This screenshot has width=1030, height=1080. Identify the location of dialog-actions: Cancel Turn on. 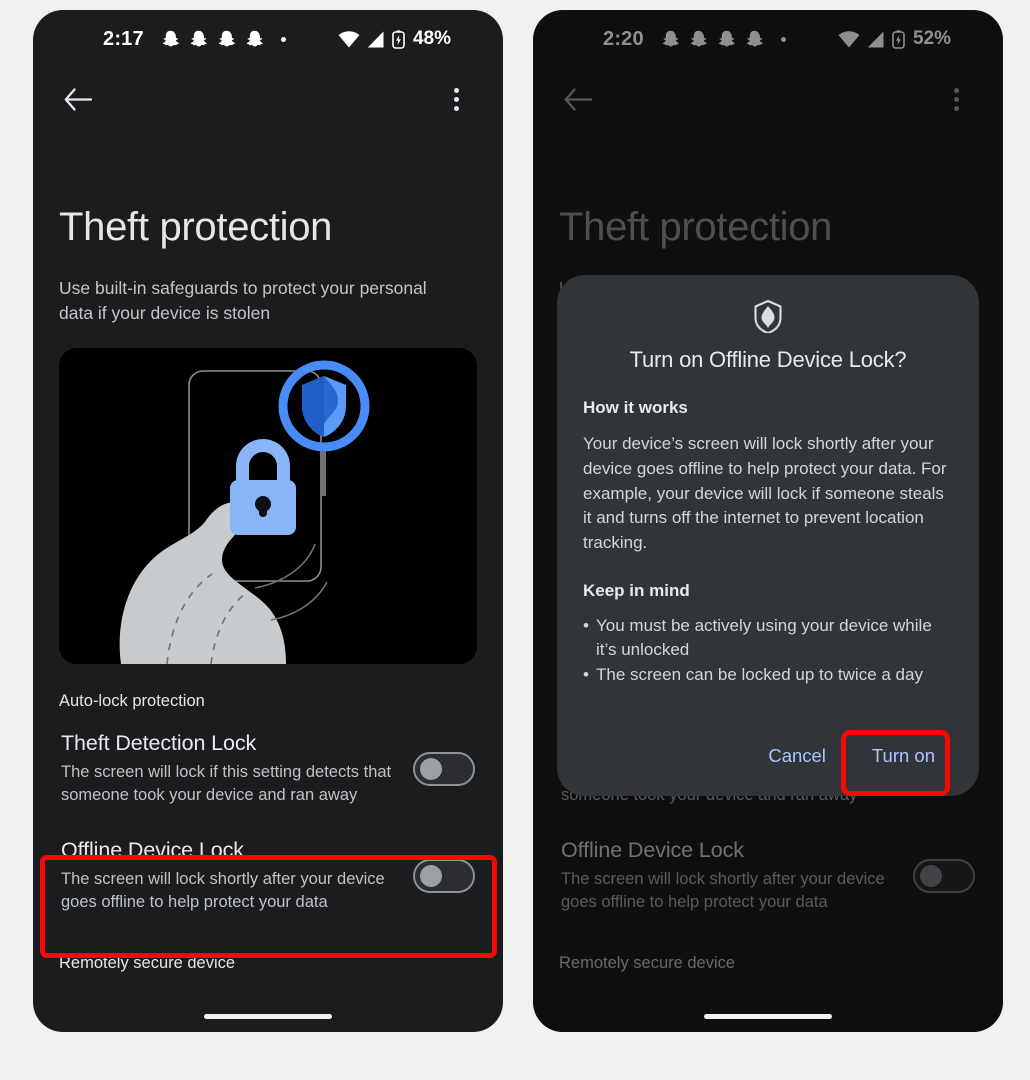
(851, 756).